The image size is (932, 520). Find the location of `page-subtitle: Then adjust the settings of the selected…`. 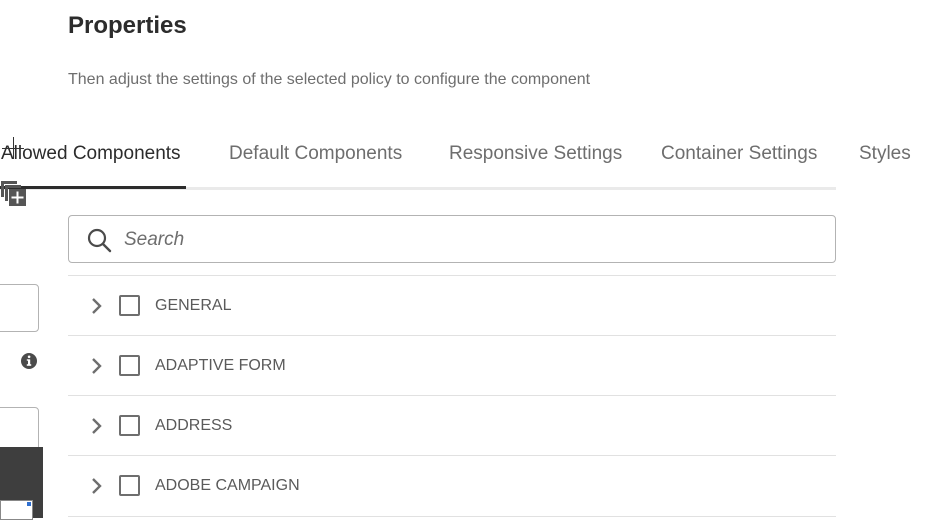

page-subtitle: Then adjust the settings of the selected… is located at coordinates (329, 79).